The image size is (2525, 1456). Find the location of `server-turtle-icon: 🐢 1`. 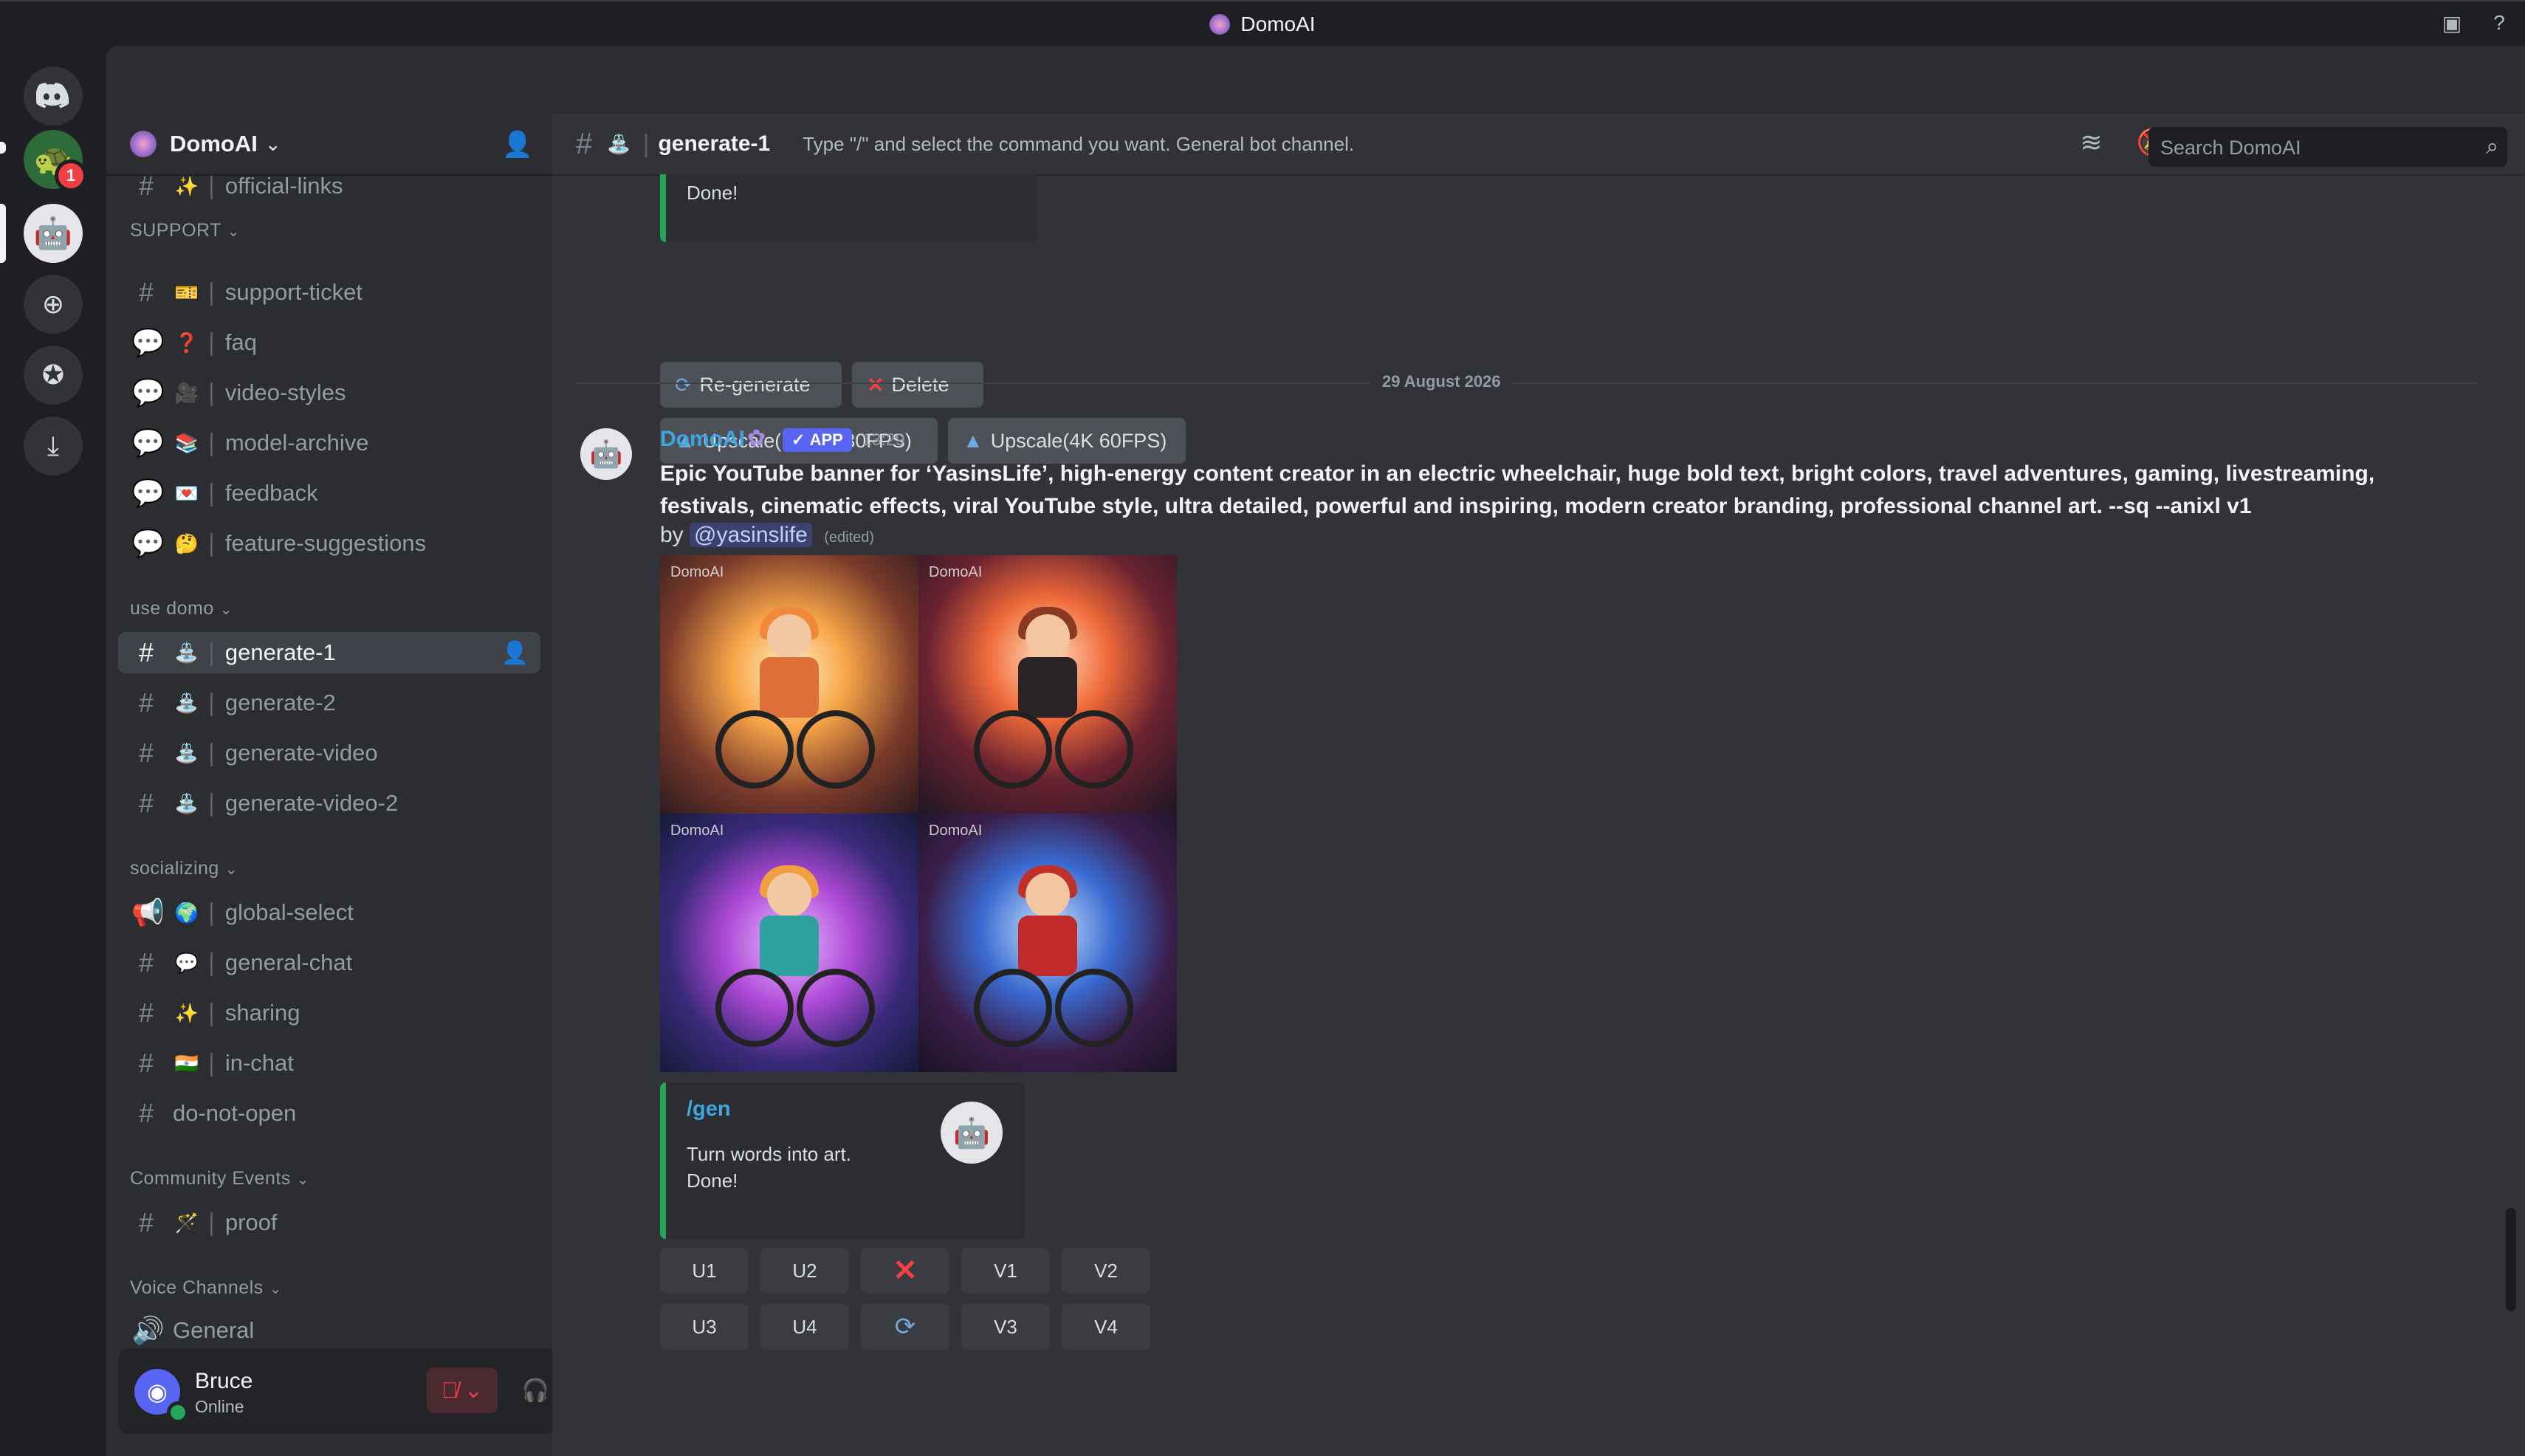

server-turtle-icon: 🐢 1 is located at coordinates (55, 161).